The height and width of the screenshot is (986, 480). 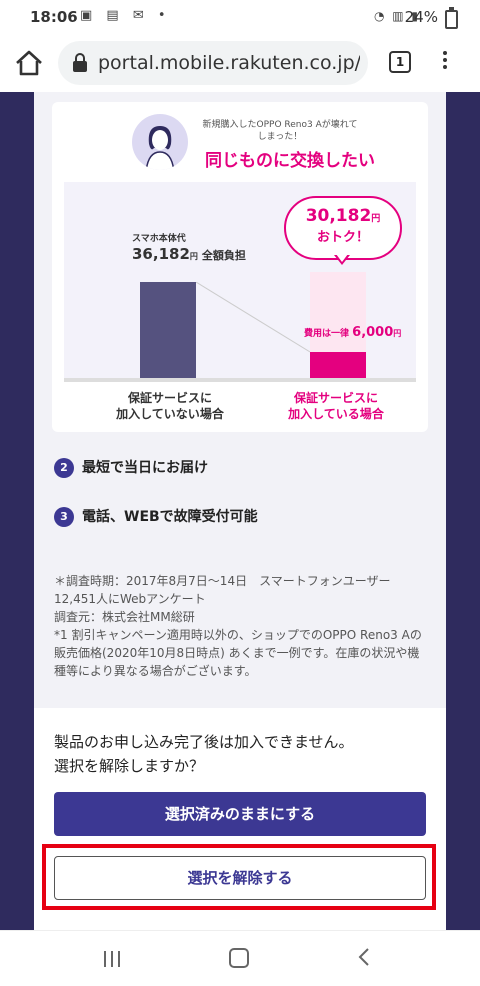 I want to click on release-selection-button: 選択を解除する, so click(x=240, y=878).